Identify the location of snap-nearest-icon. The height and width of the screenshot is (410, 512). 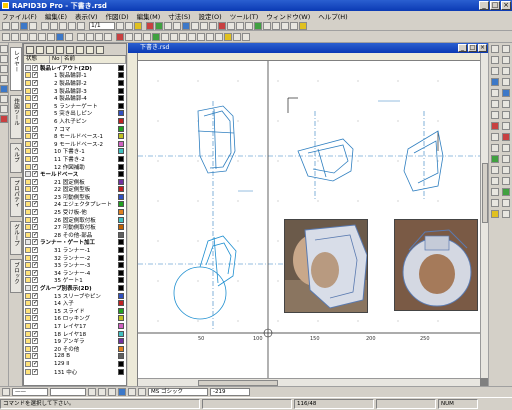
(495, 115).